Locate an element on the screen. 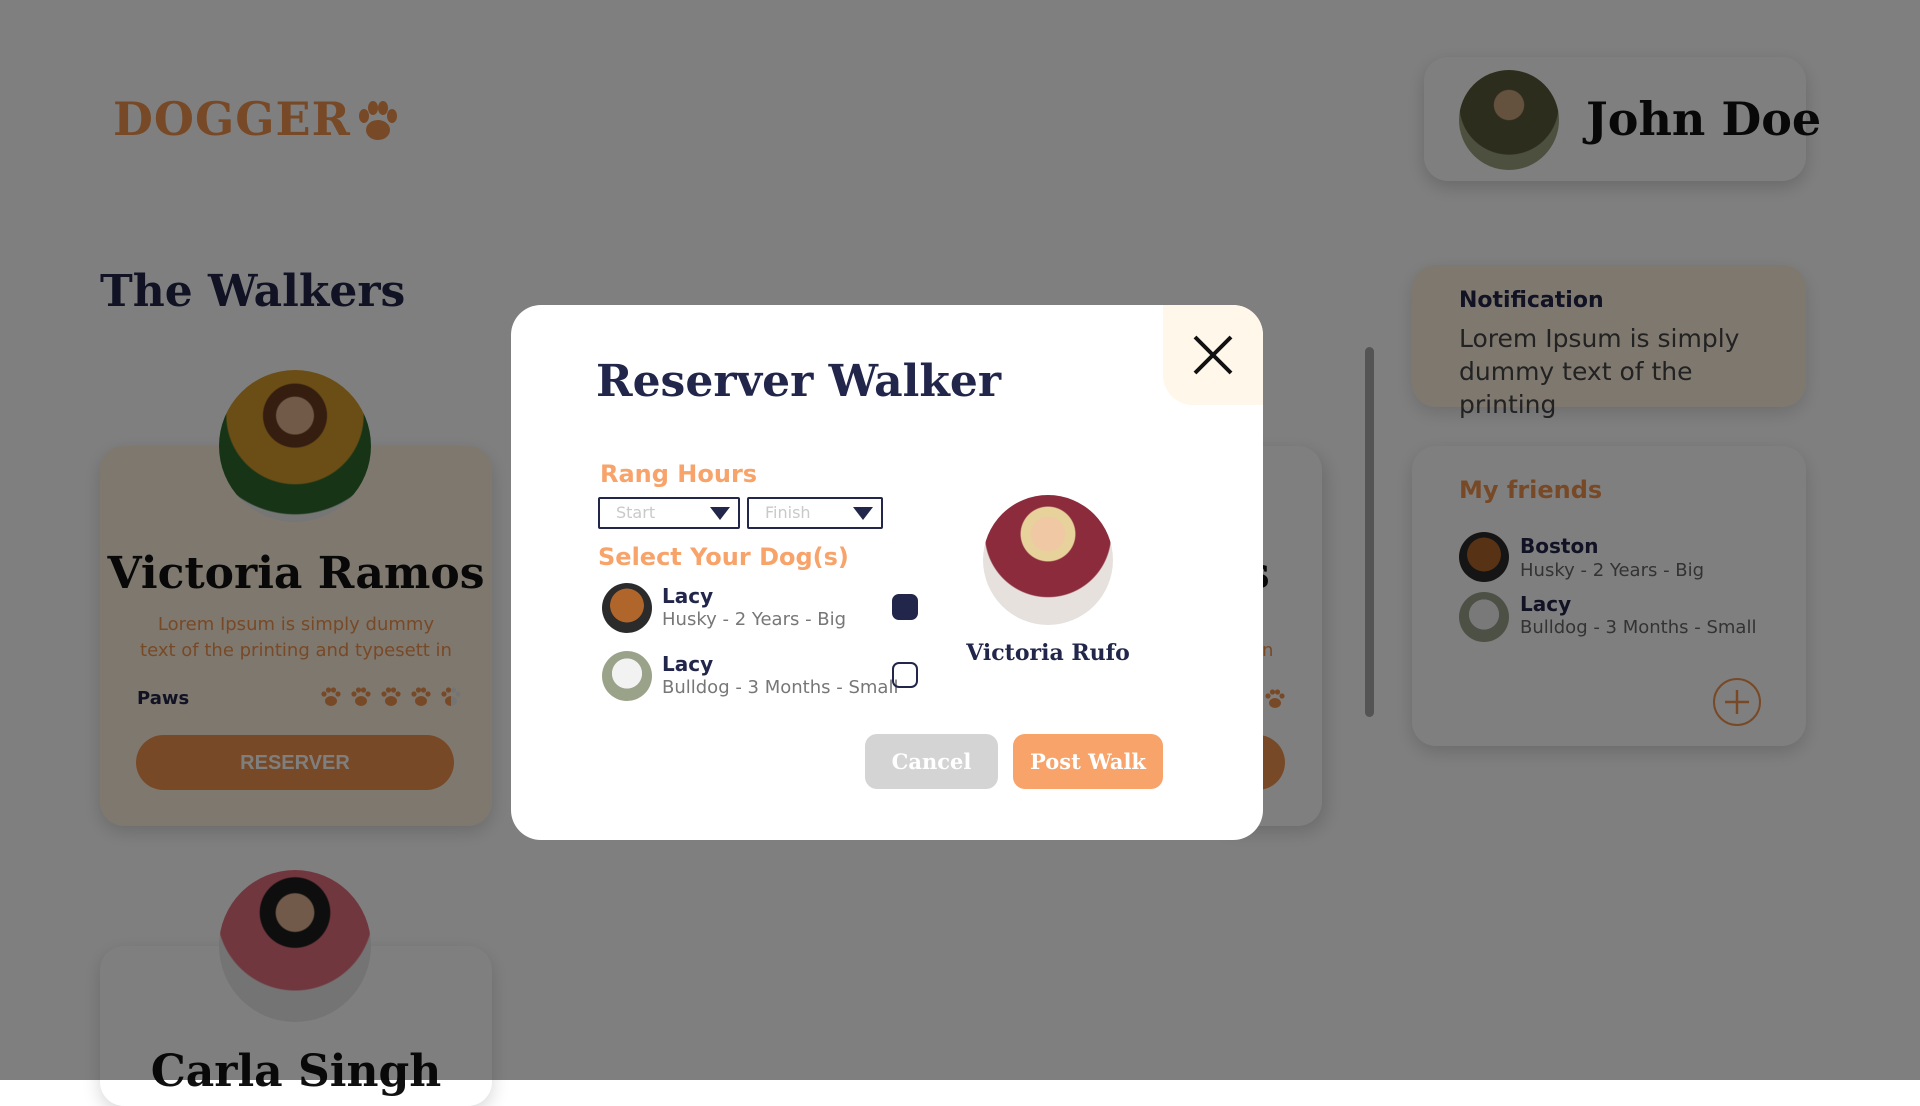 This screenshot has height=1106, width=1920. modal-title: Reserver Walker is located at coordinates (799, 381).